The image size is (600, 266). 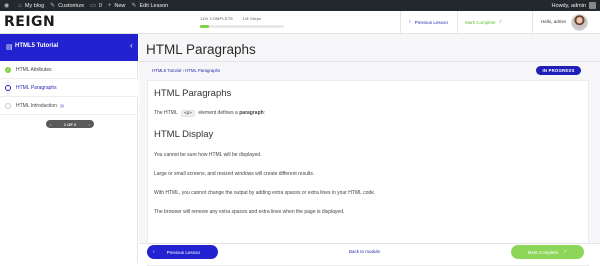 I want to click on site-name-link: ⌂ My blog, so click(x=31, y=5).